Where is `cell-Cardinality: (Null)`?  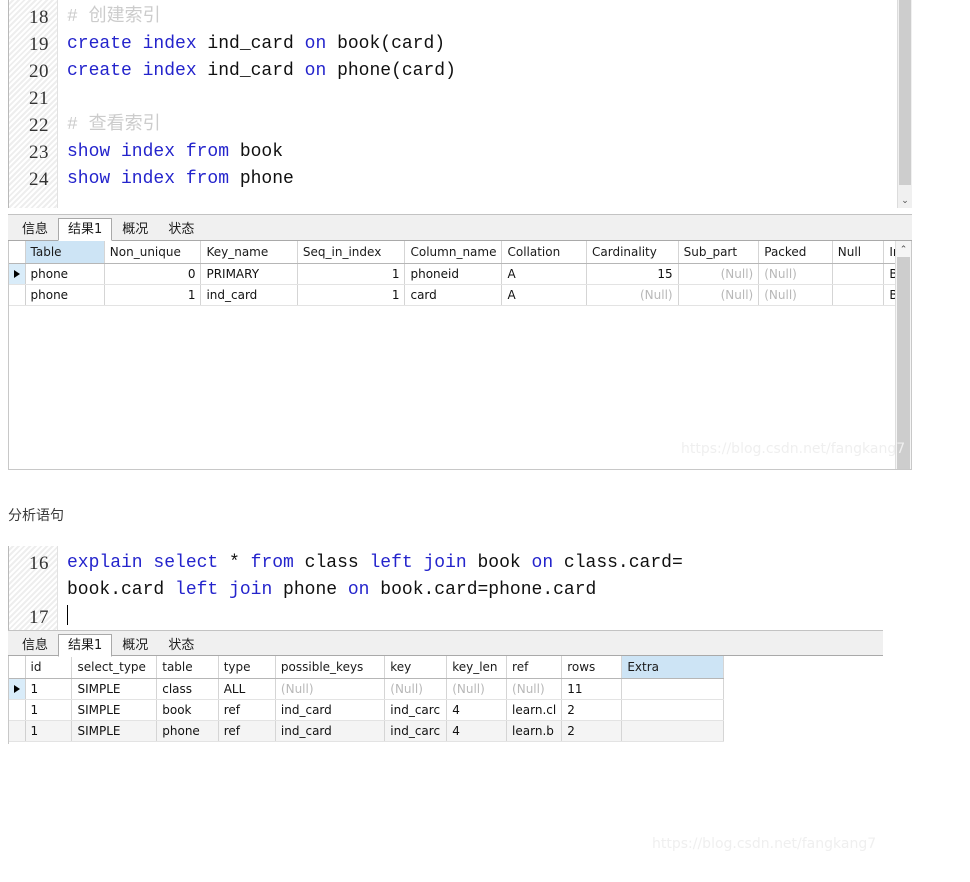
cell-Cardinality: (Null) is located at coordinates (632, 295).